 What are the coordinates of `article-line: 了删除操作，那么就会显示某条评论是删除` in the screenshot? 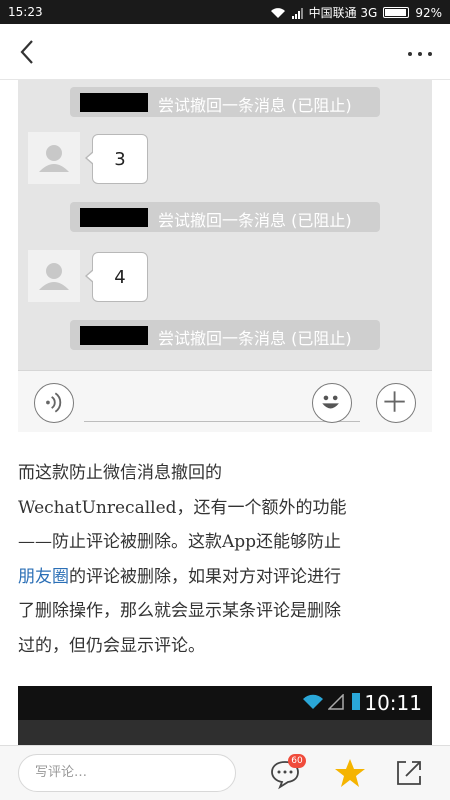 It's located at (179, 611).